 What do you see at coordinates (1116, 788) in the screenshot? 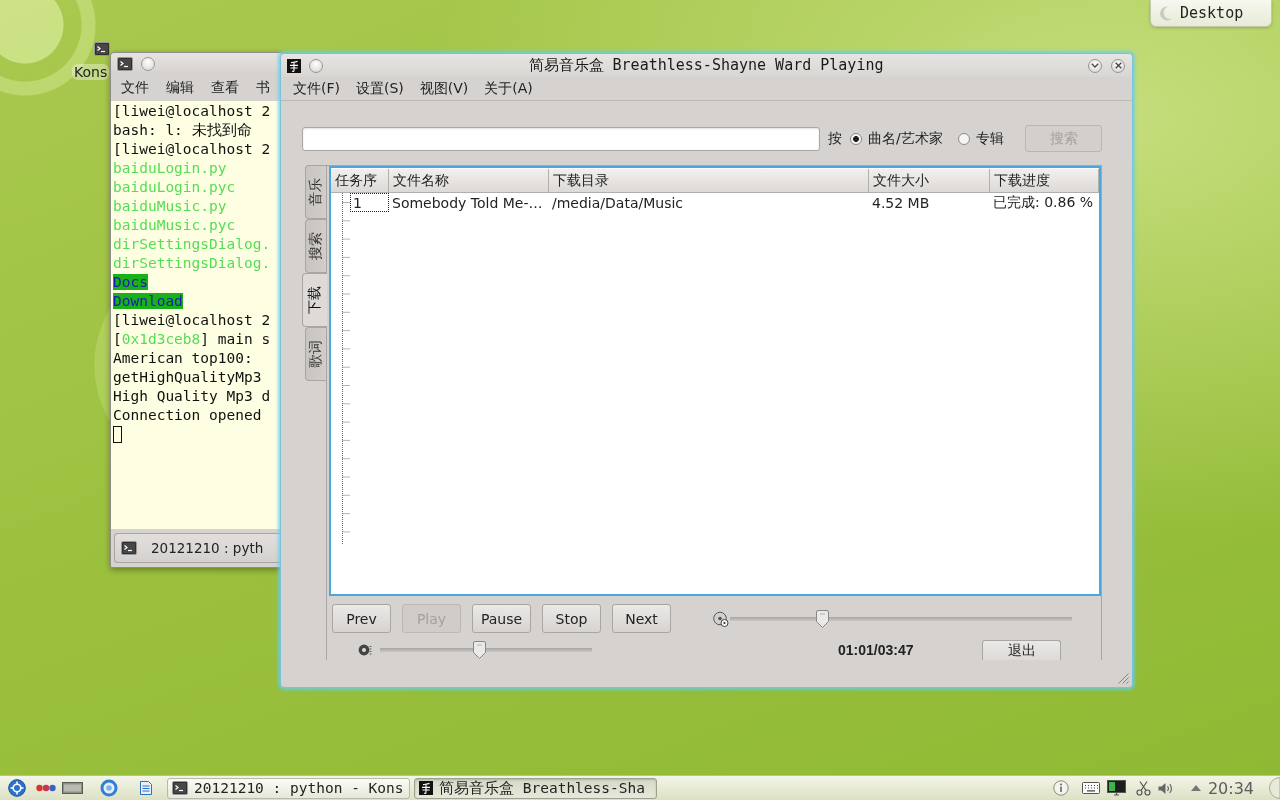
I see `monitor-icon` at bounding box center [1116, 788].